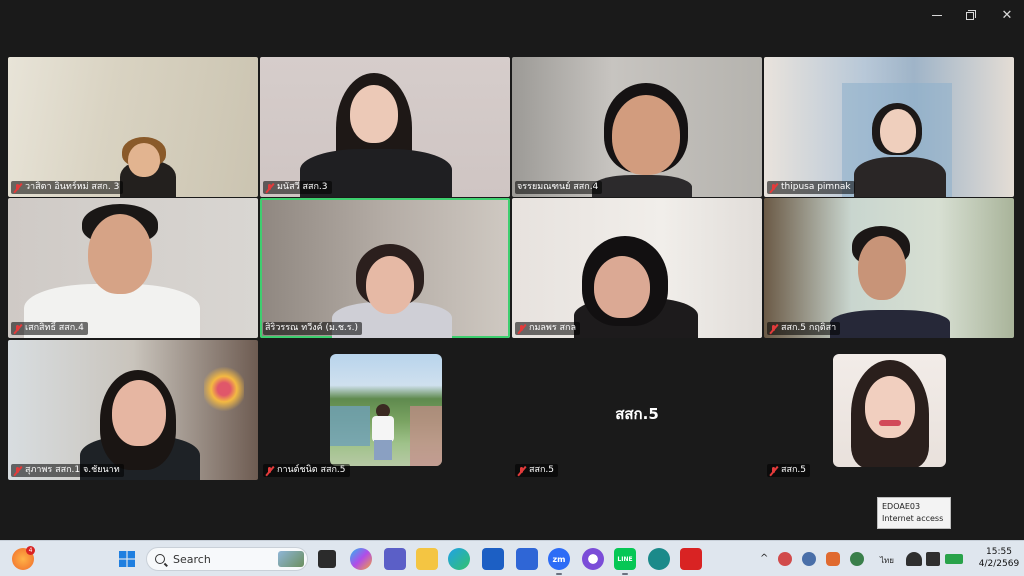 The width and height of the screenshot is (1024, 576). What do you see at coordinates (625, 559) in the screenshot?
I see `line-icon-label: LINE` at bounding box center [625, 559].